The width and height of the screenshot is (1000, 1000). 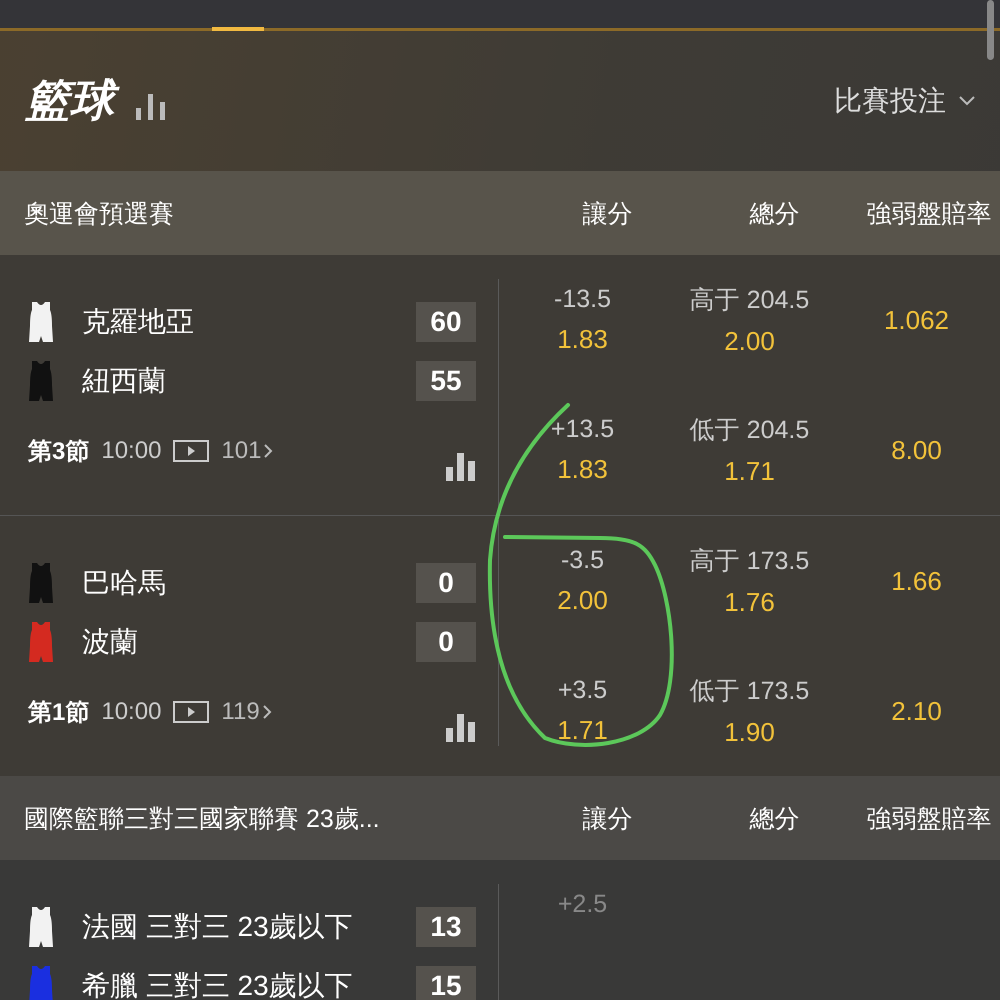 I want to click on team-score: 15, so click(x=446, y=983).